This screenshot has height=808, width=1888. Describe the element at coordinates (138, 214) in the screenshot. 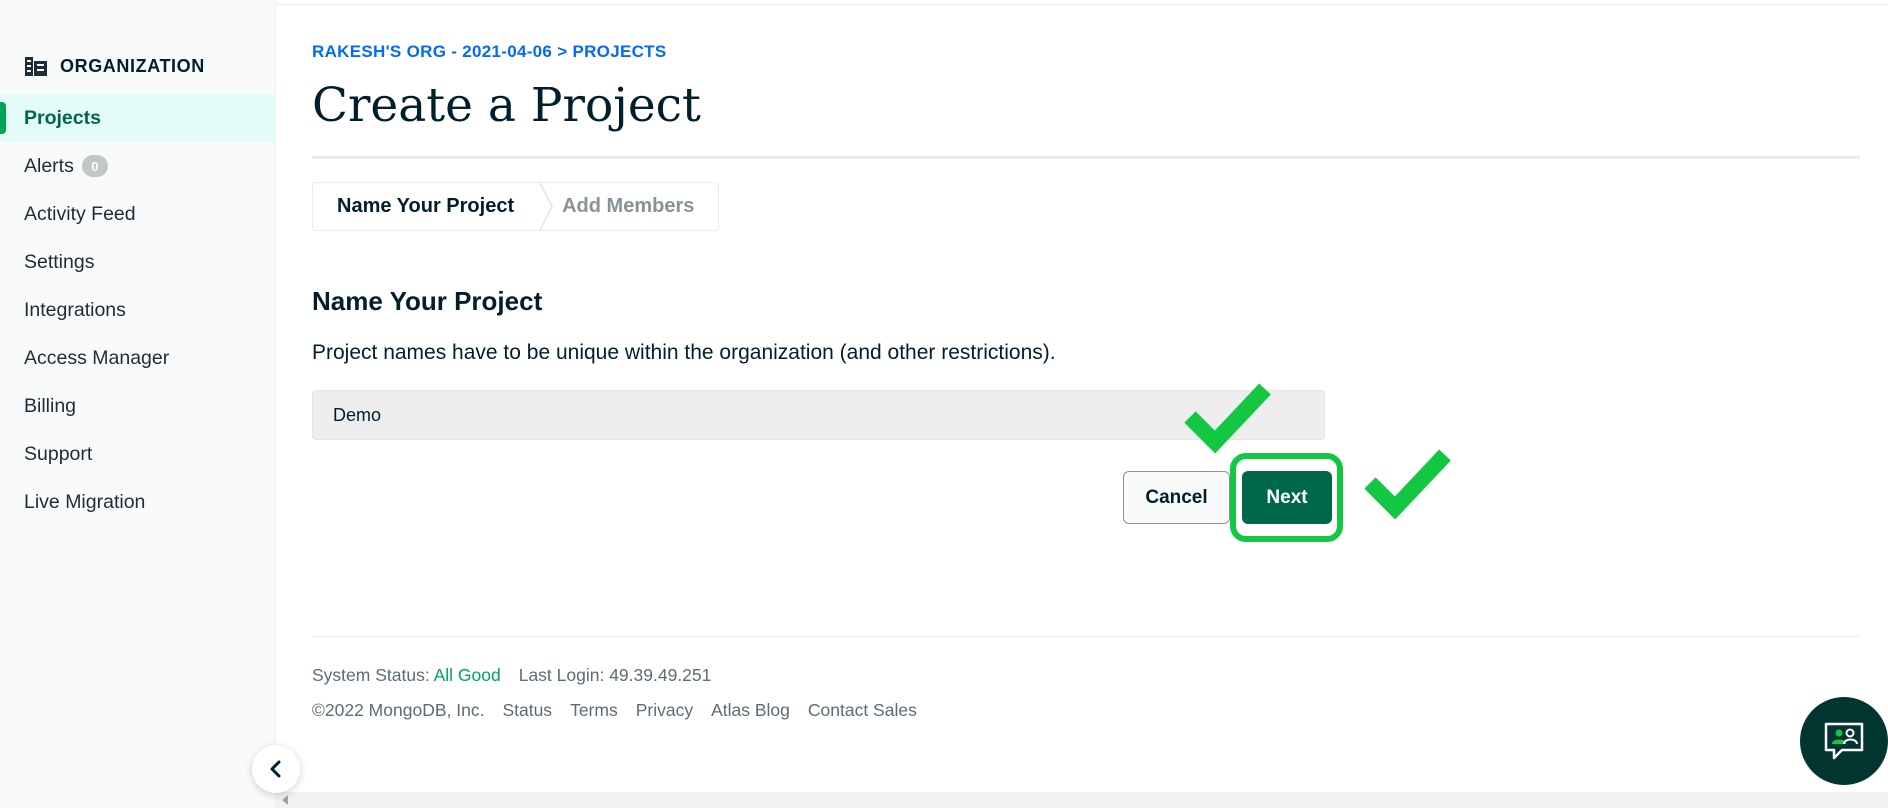

I see `sidebar-item-activity-feed: Activity Feed` at that location.